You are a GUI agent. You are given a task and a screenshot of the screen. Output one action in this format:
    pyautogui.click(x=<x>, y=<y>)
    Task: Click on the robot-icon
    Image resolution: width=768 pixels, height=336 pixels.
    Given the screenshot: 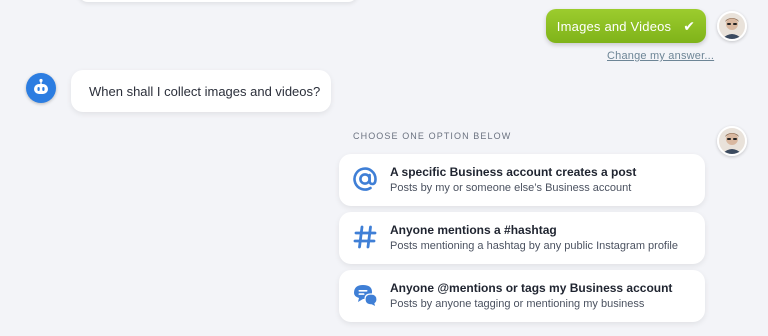 What is the action you would take?
    pyautogui.click(x=41, y=86)
    